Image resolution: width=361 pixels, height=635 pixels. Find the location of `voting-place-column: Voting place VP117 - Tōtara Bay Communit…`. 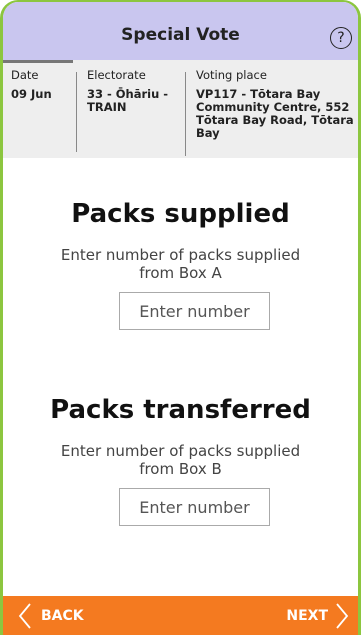

voting-place-column: Voting place VP117 - Tōtara Bay Communit… is located at coordinates (276, 104).